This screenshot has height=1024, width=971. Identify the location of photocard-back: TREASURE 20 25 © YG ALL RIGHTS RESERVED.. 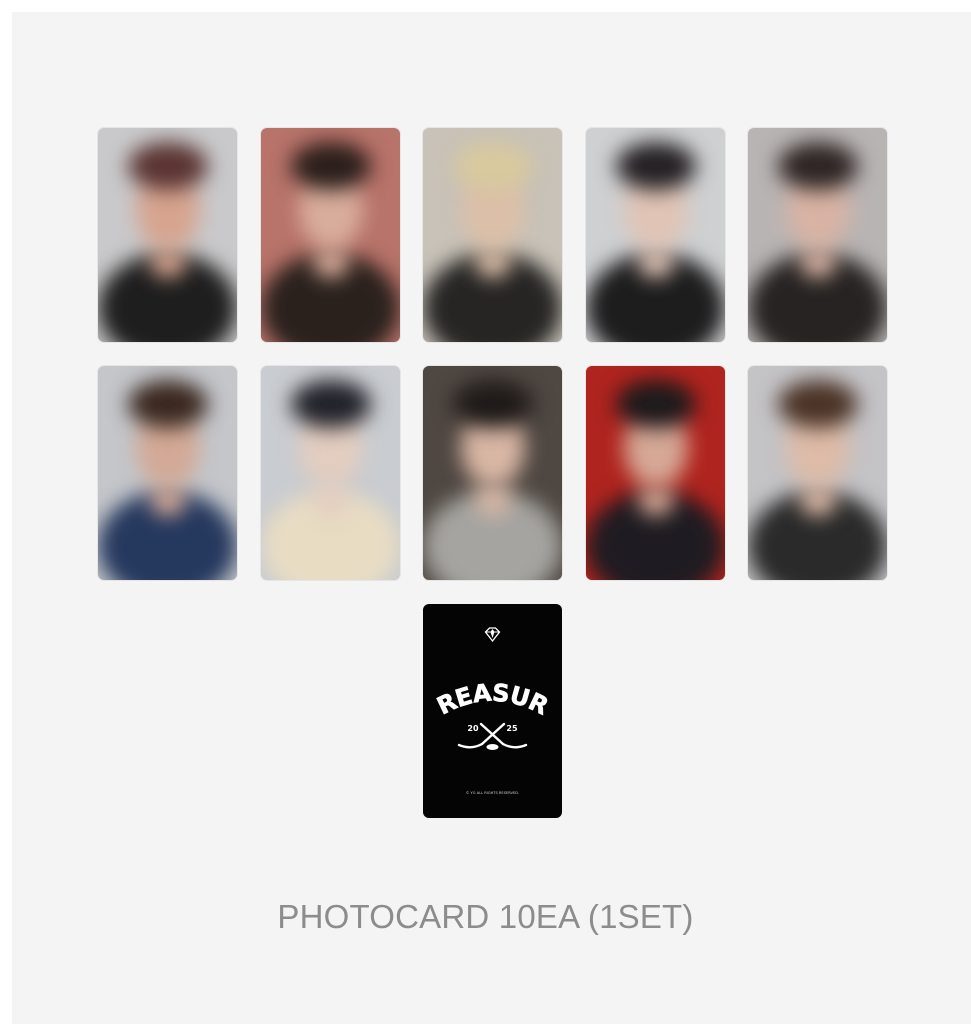
(492, 711).